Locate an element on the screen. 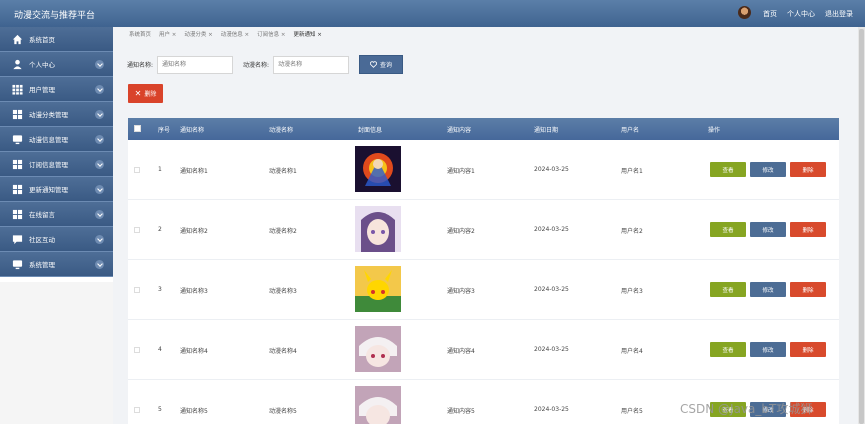  sidebar-item-label: 用户管理 is located at coordinates (42, 90).